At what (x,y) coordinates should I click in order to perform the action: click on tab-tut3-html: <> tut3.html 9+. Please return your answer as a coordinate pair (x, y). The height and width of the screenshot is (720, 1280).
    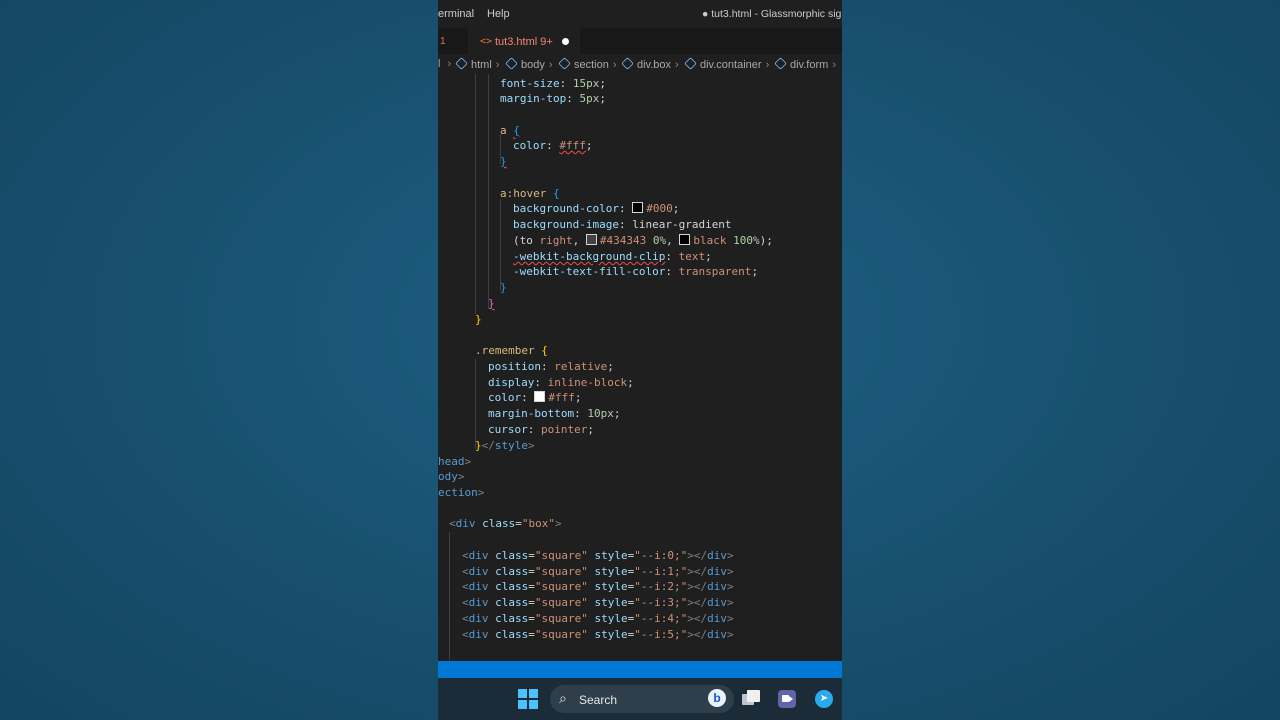
    Looking at the image, I should click on (524, 41).